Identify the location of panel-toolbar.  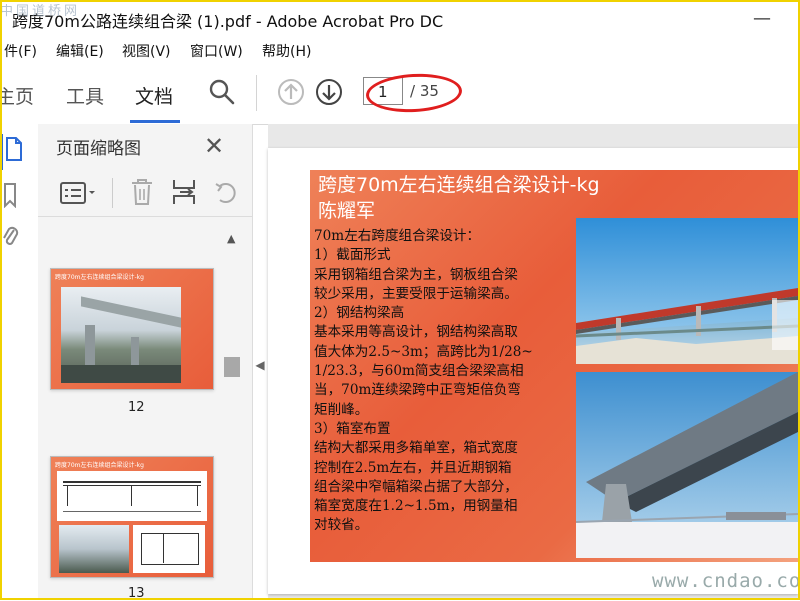
(145, 192).